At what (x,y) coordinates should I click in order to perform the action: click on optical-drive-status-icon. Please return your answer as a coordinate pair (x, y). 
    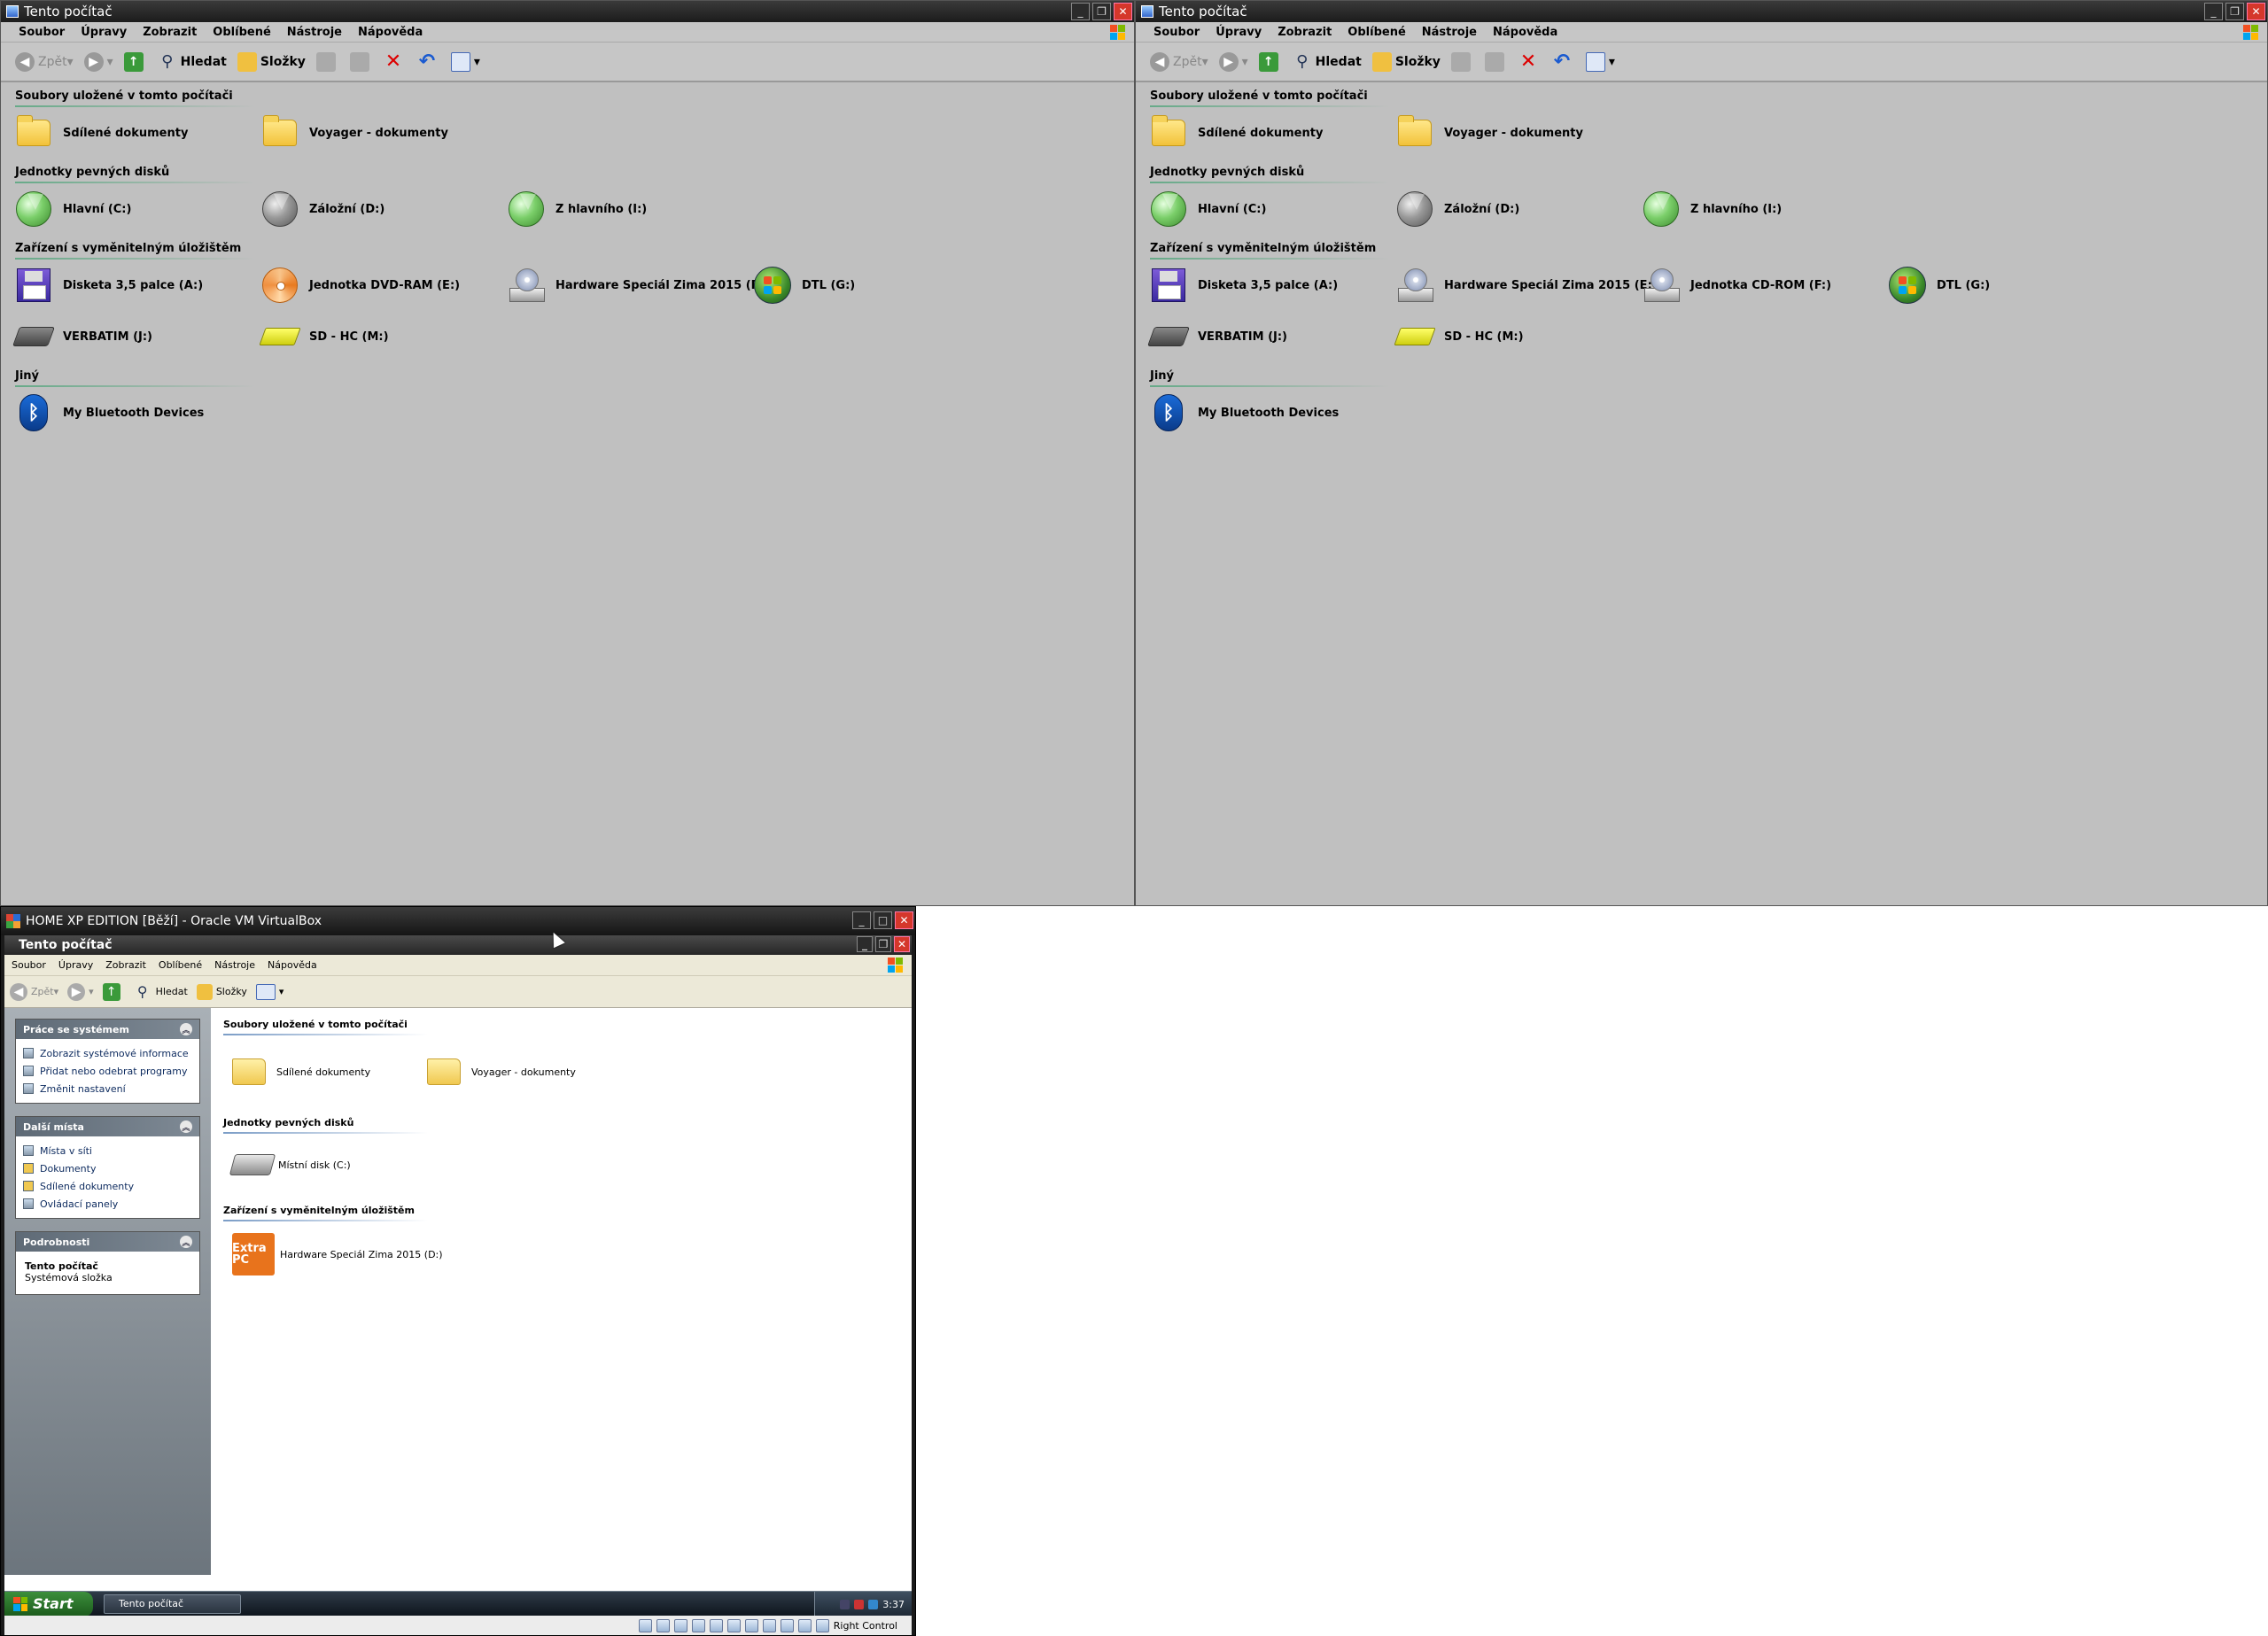
    Looking at the image, I should click on (663, 1625).